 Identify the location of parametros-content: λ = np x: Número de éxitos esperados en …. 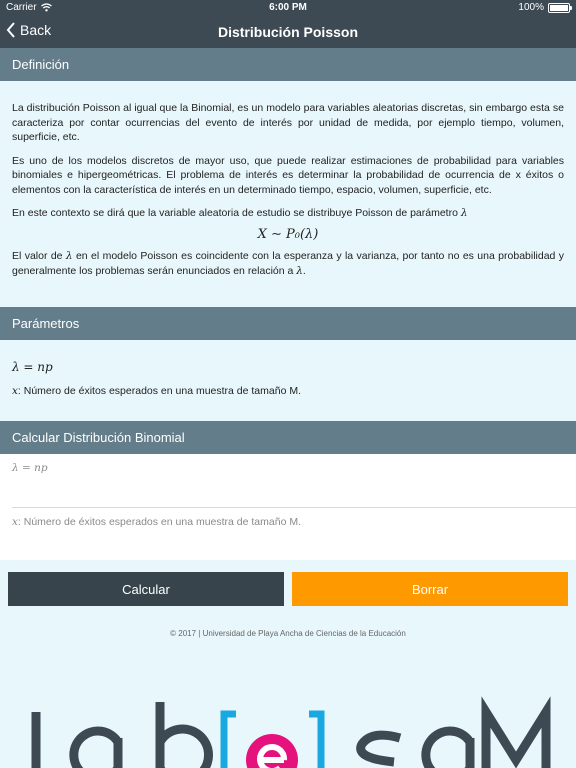
(288, 379).